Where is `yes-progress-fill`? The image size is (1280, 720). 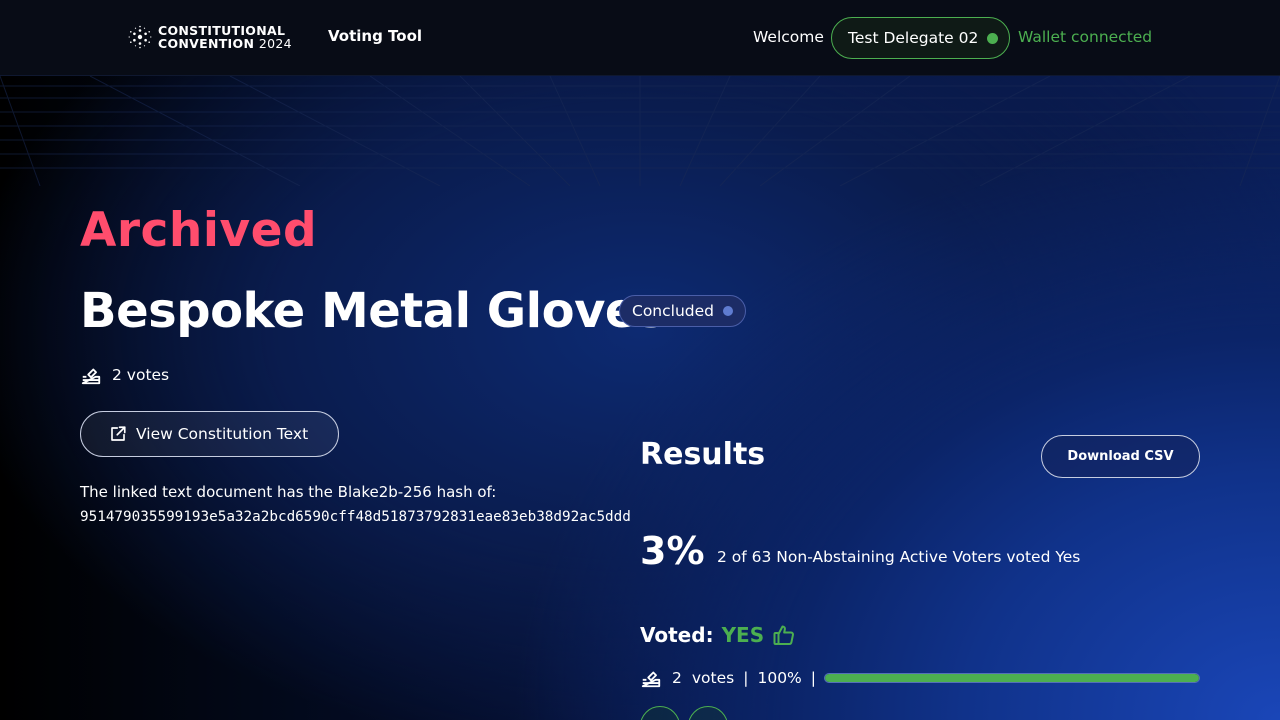
yes-progress-fill is located at coordinates (1012, 678).